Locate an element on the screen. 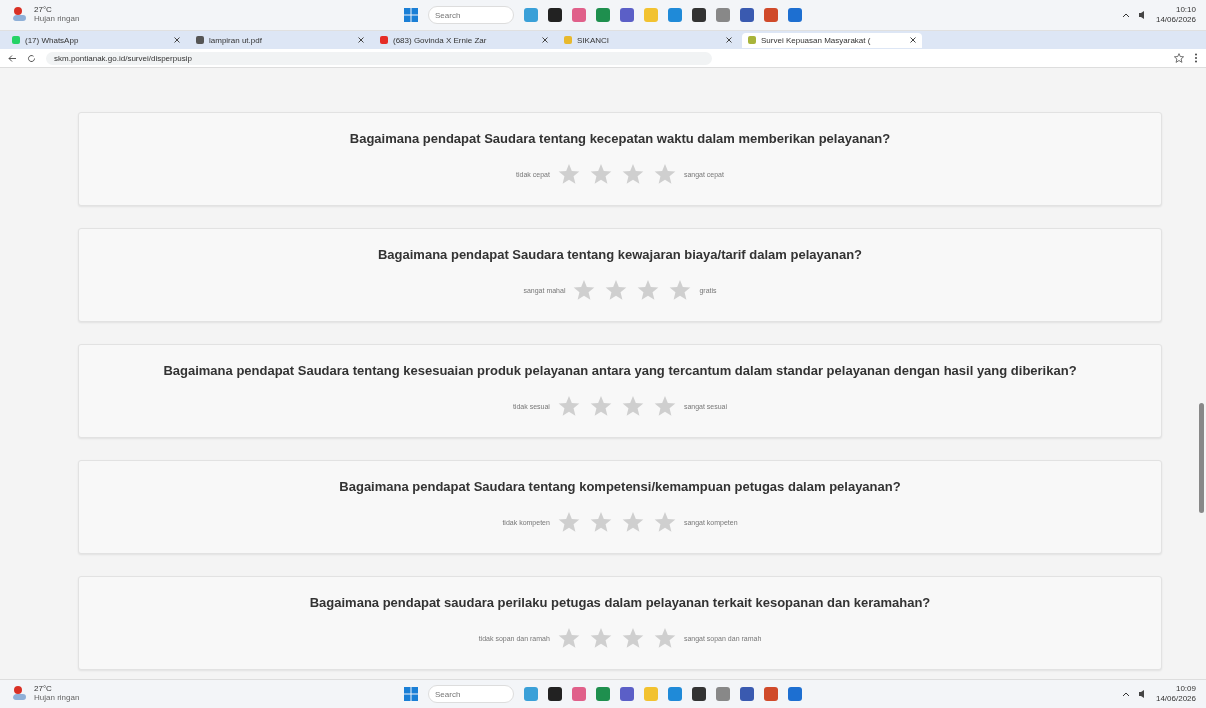 The height and width of the screenshot is (708, 1206). question-text: Bagaimana pendapat Saudara tentang kesesuaian produk pelayanan antara yang tercantum dalam standar pelayanan dengan hasil yang diberikan? is located at coordinates (620, 370).